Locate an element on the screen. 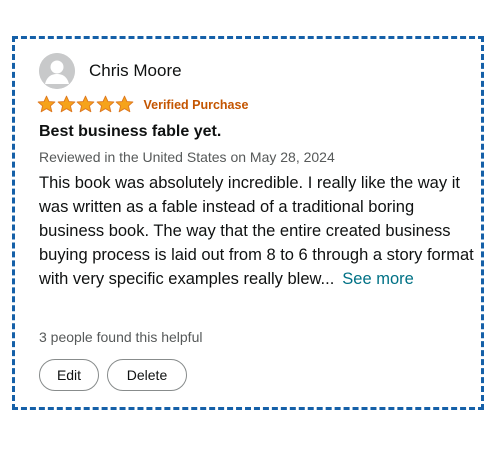 Image resolution: width=500 pixels, height=450 pixels. avatar is located at coordinates (57, 71).